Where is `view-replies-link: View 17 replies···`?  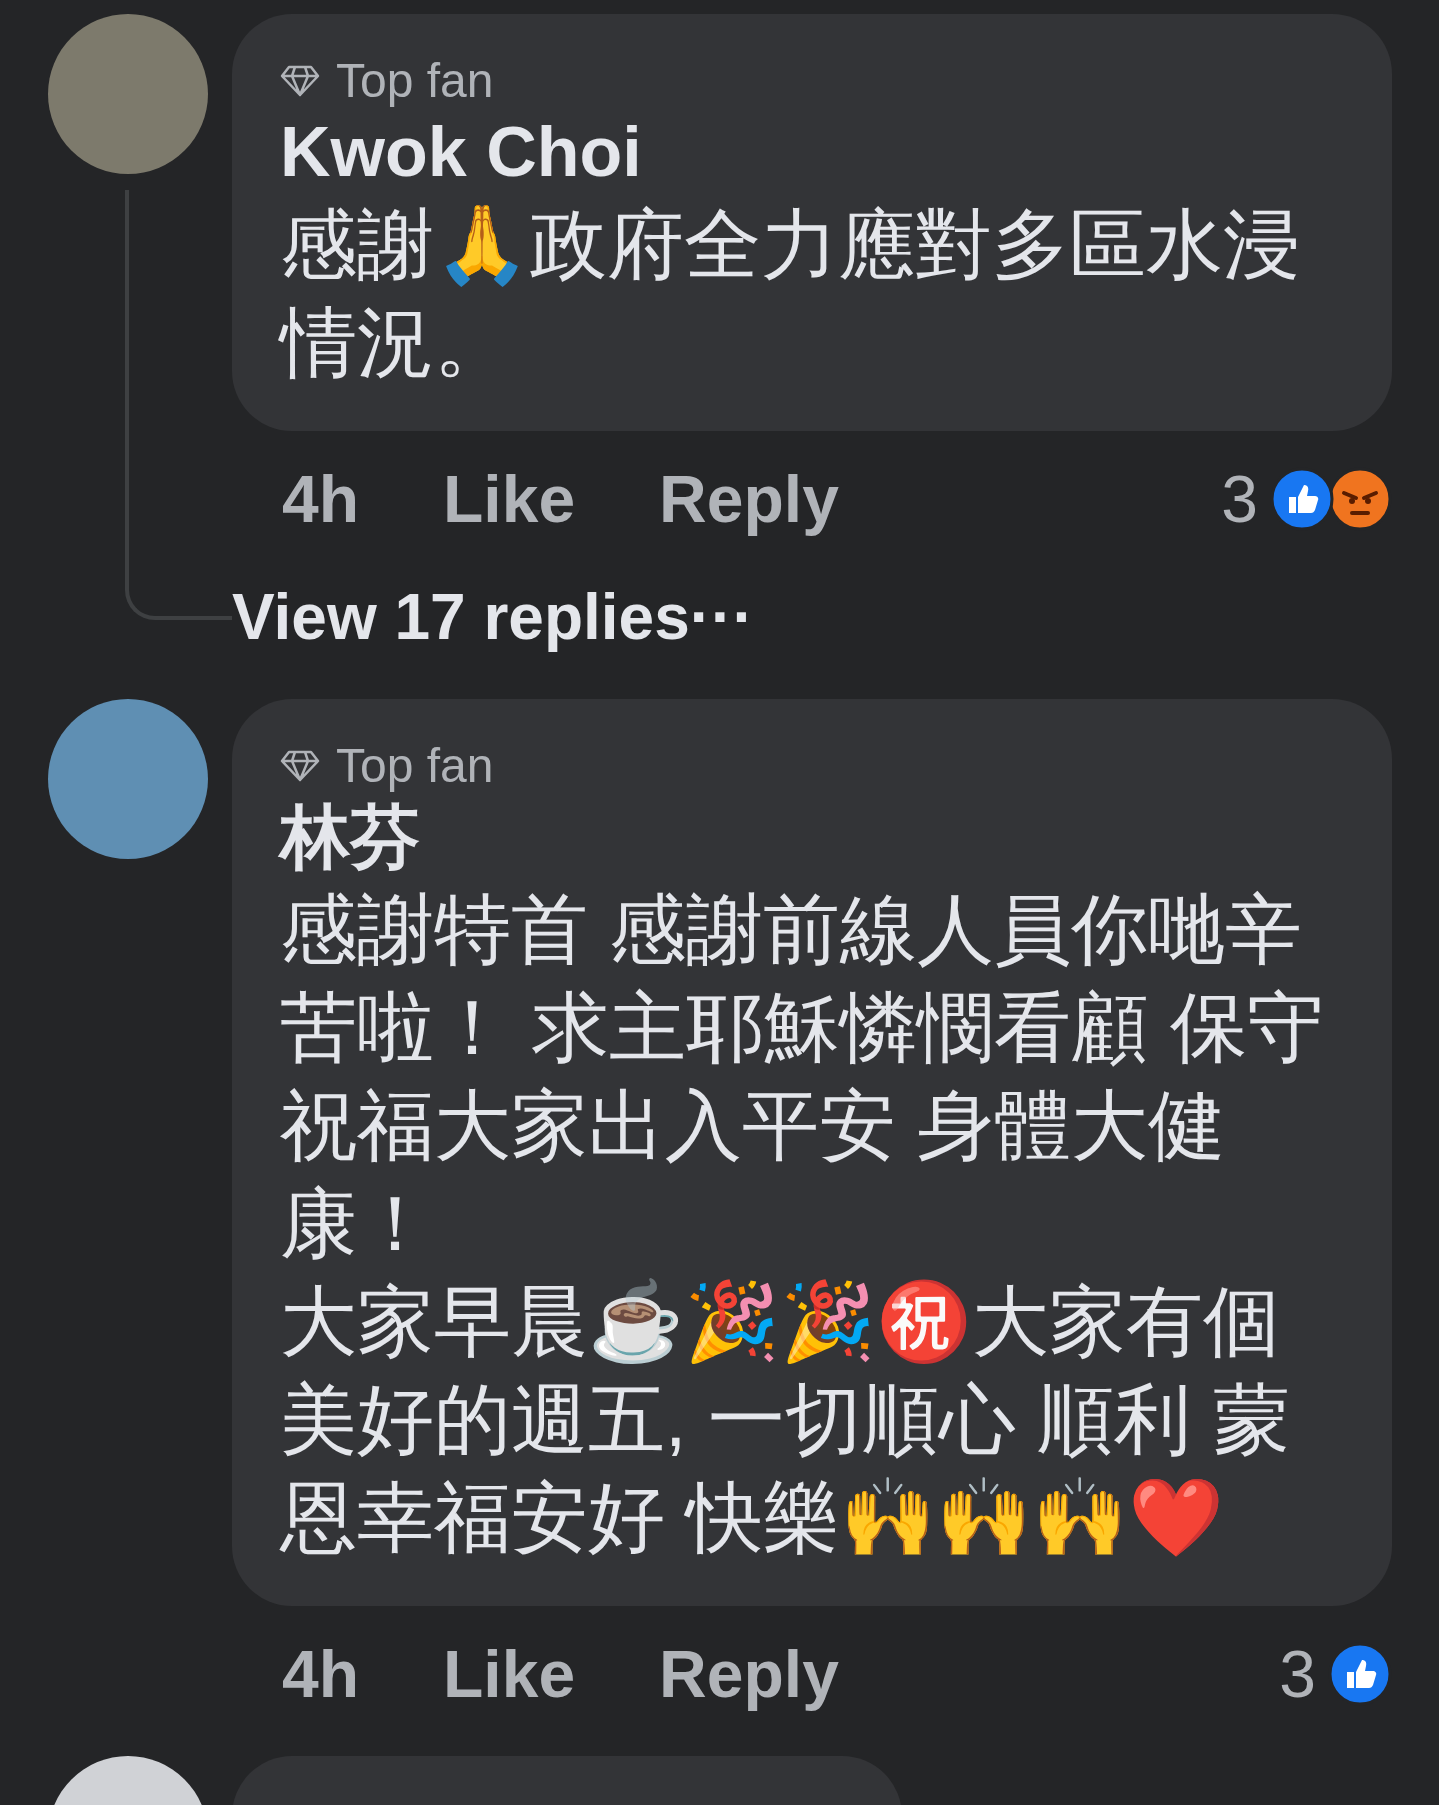
view-replies-link: View 17 replies··· is located at coordinates (493, 617).